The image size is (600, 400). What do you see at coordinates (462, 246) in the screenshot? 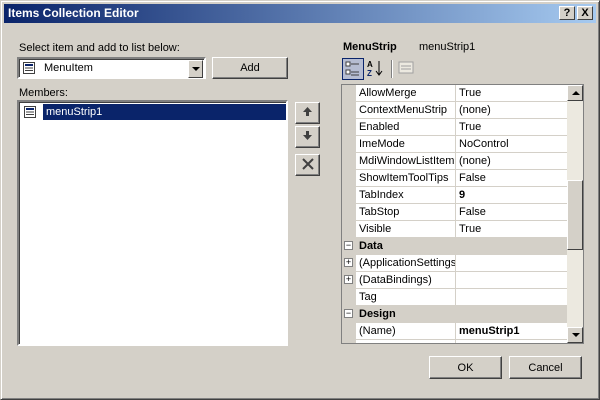
I see `property-category: − Data` at bounding box center [462, 246].